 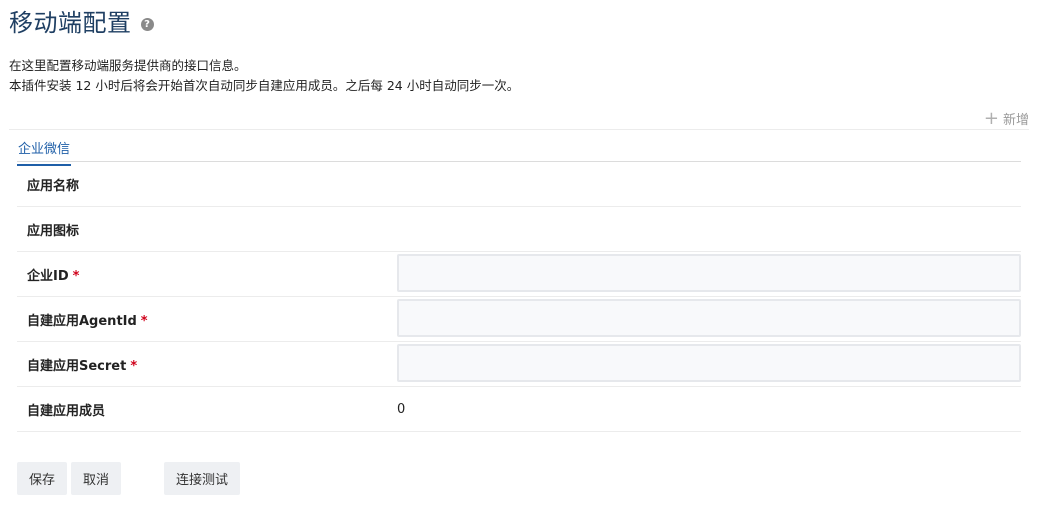 What do you see at coordinates (48, 276) in the screenshot?
I see `corp-id-label-text: 企业ID` at bounding box center [48, 276].